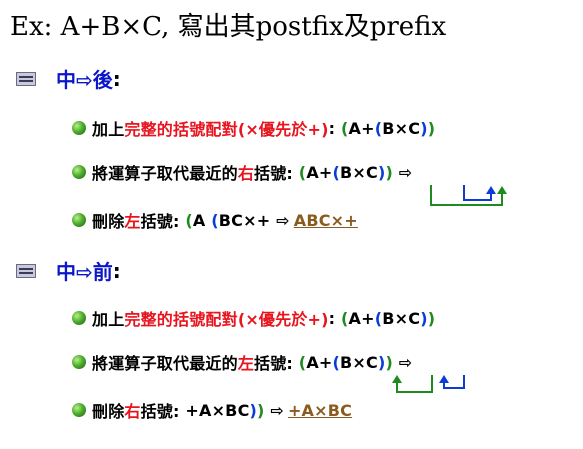 The width and height of the screenshot is (583, 449). I want to click on postfix-step-2: 將運算子取代最近的 右 括號: ( A+ ( B×C ) ) ⇨, so click(242, 172).